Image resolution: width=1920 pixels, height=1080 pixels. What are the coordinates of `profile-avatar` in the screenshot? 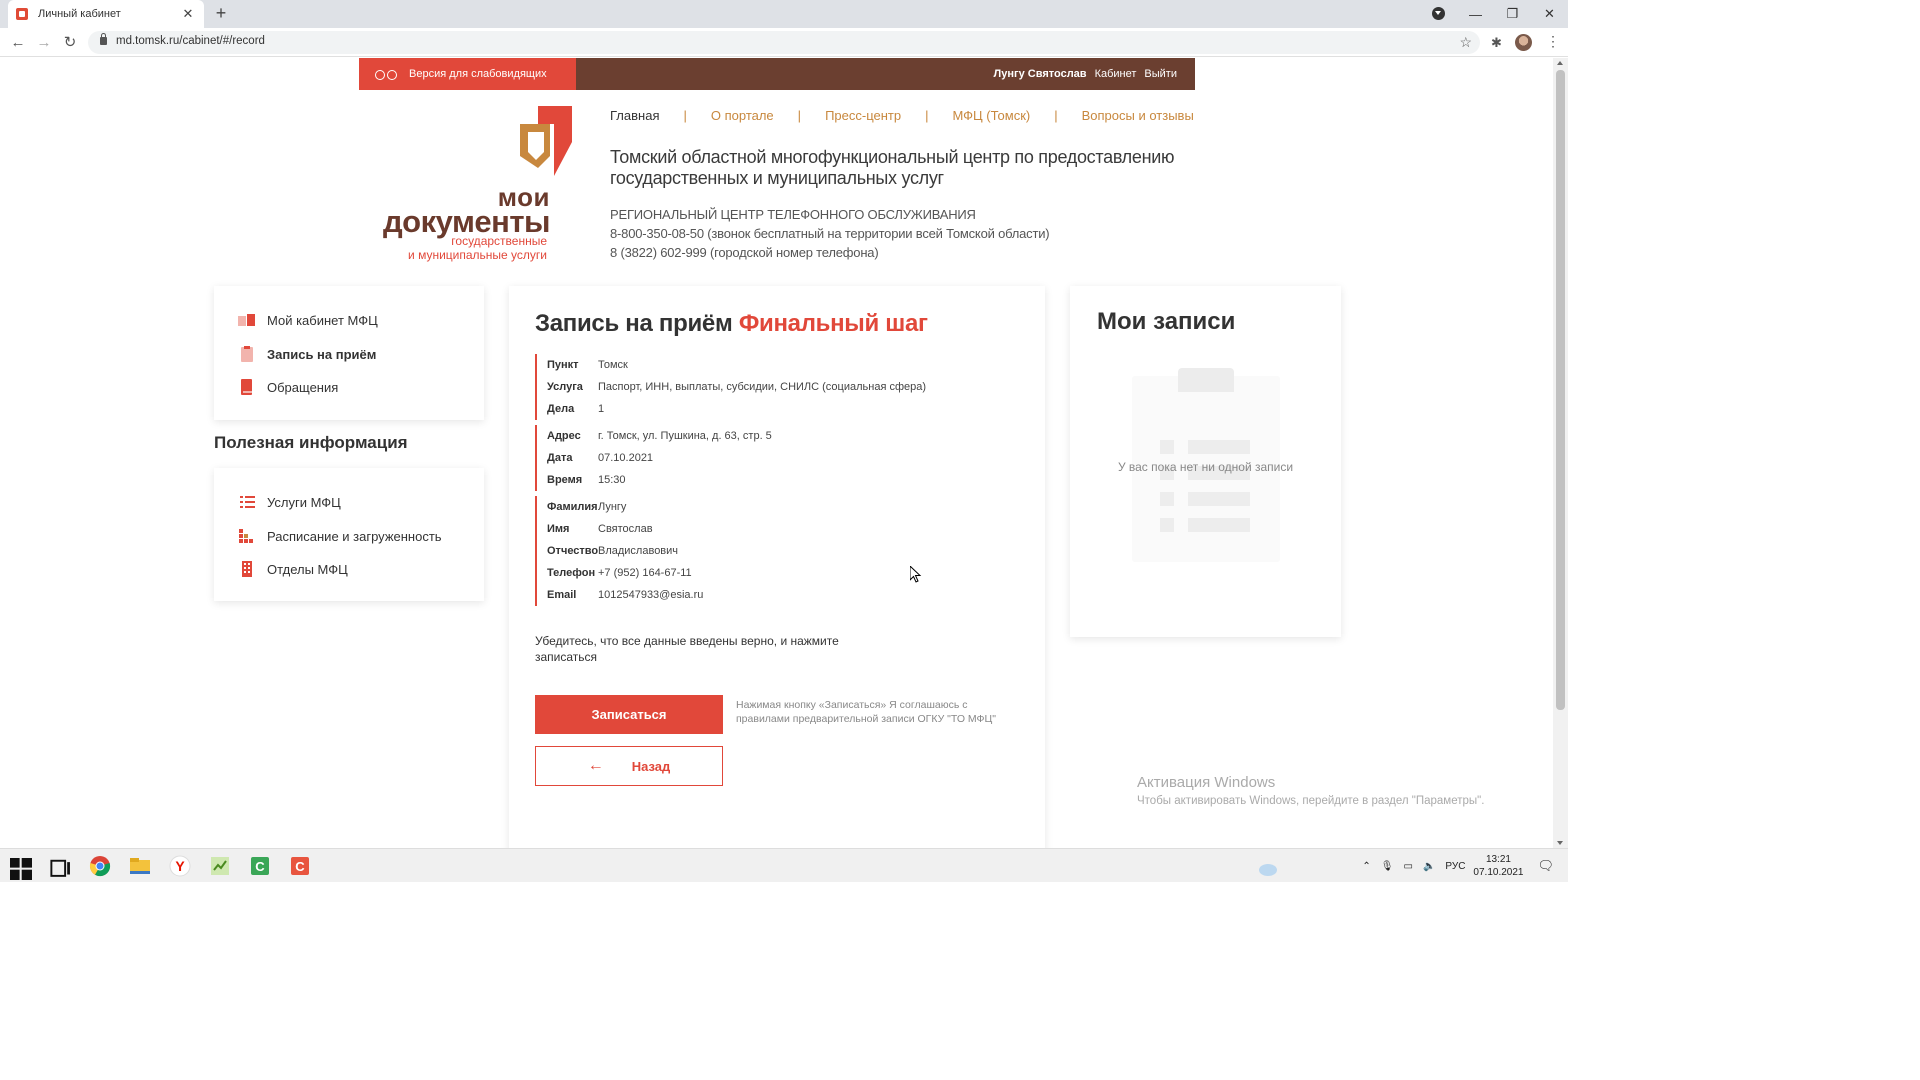 It's located at (1523, 42).